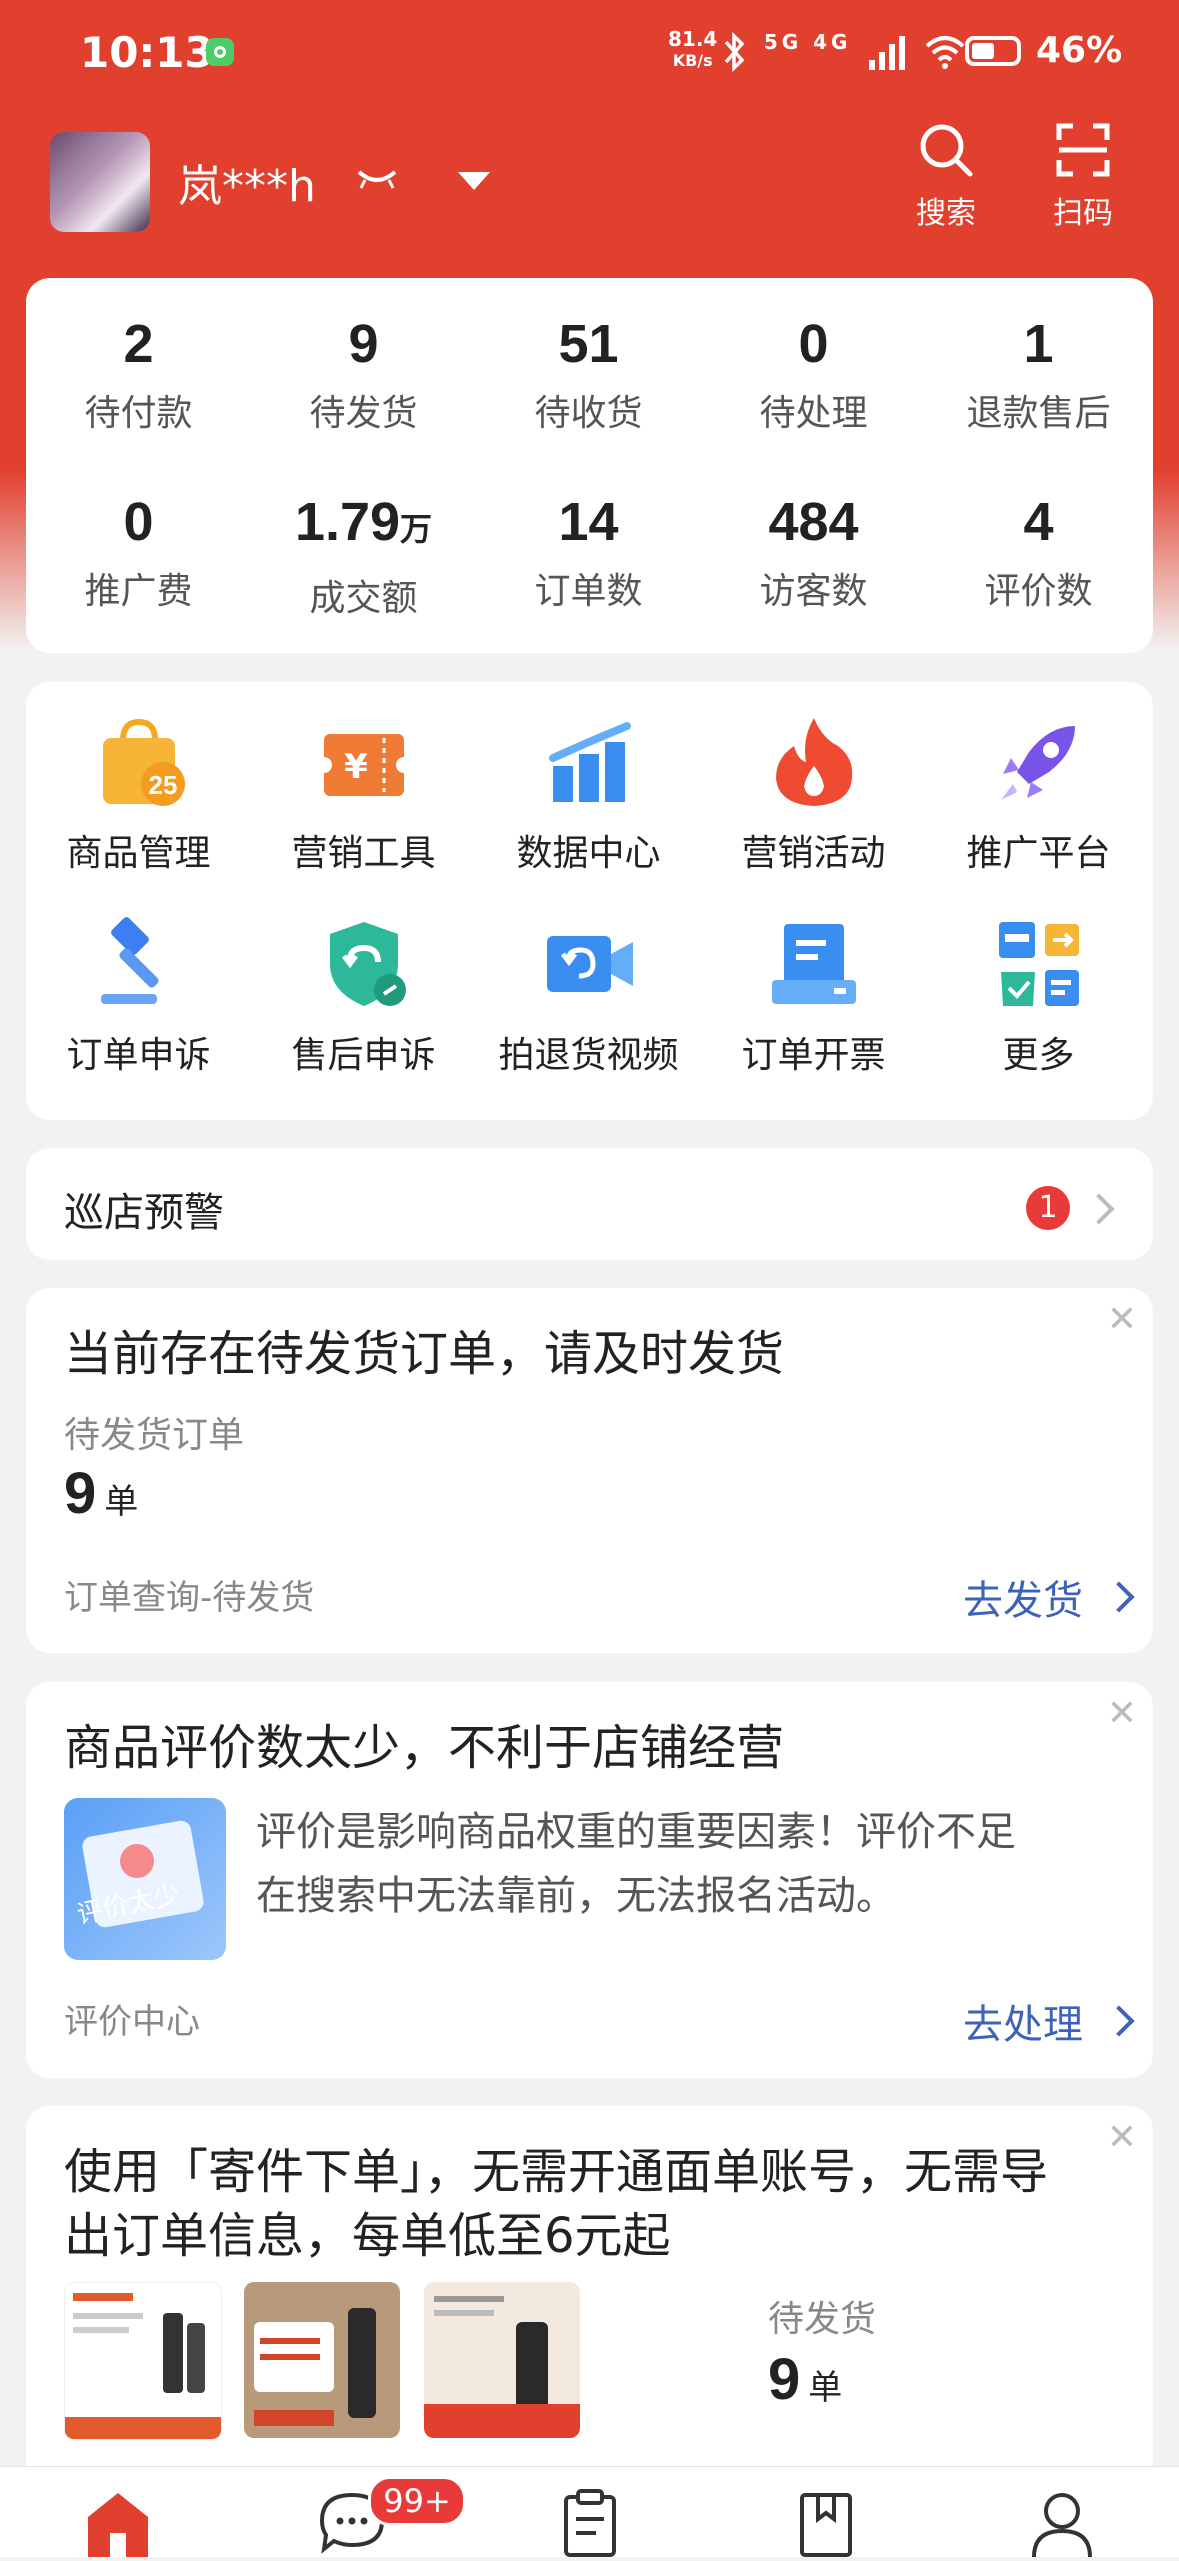  Describe the element at coordinates (813, 853) in the screenshot. I see `tool-label: 营销活动` at that location.